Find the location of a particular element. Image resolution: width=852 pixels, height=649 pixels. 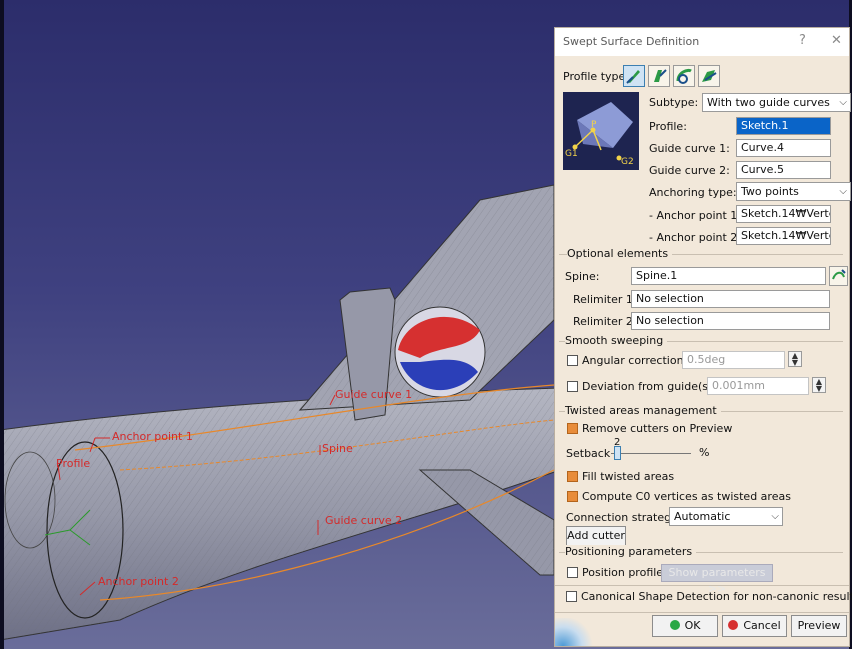

help-icon: ? is located at coordinates (802, 40).